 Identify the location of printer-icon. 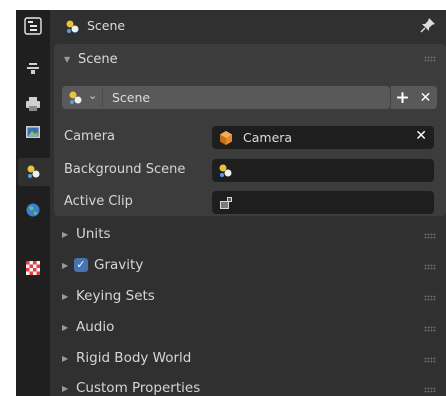
(33, 104).